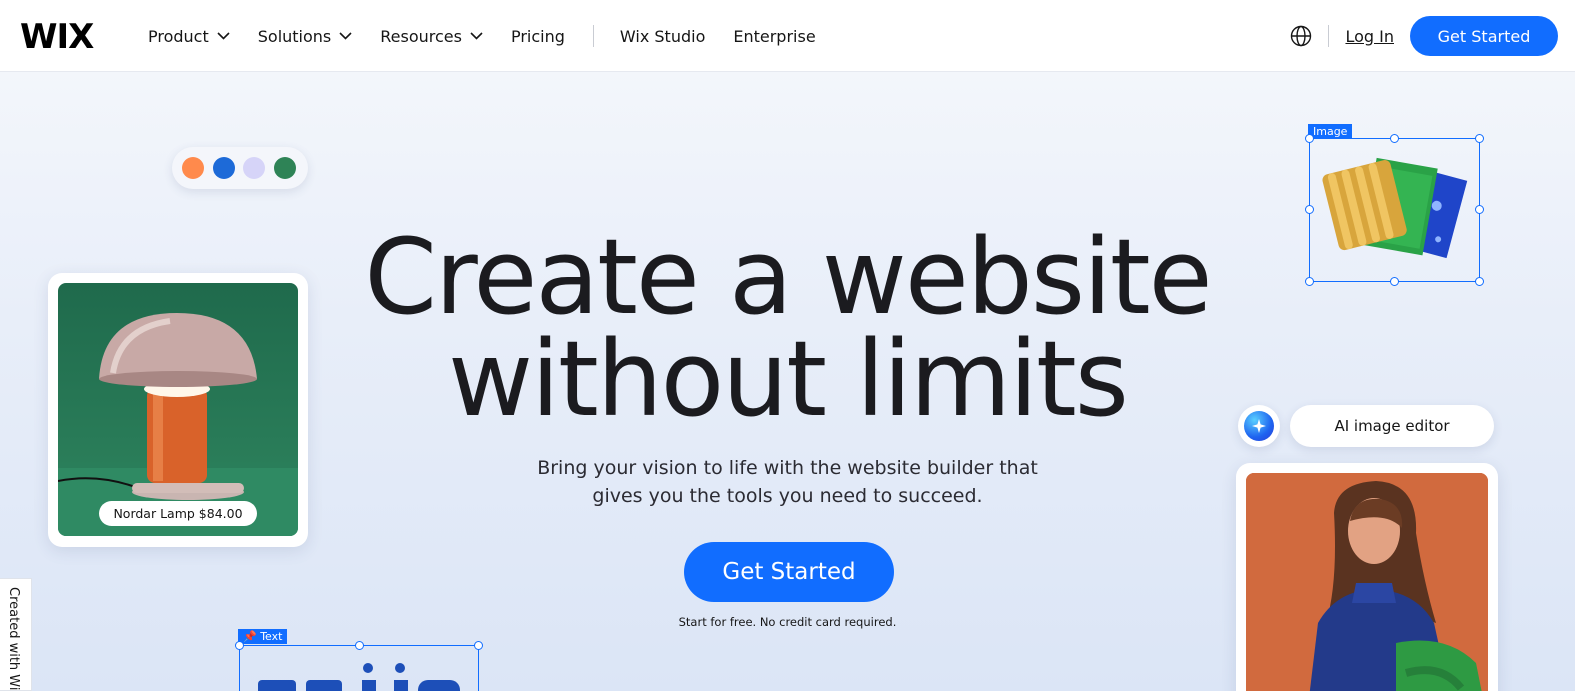  Describe the element at coordinates (1484, 36) in the screenshot. I see `get-started-button: Get Started` at that location.